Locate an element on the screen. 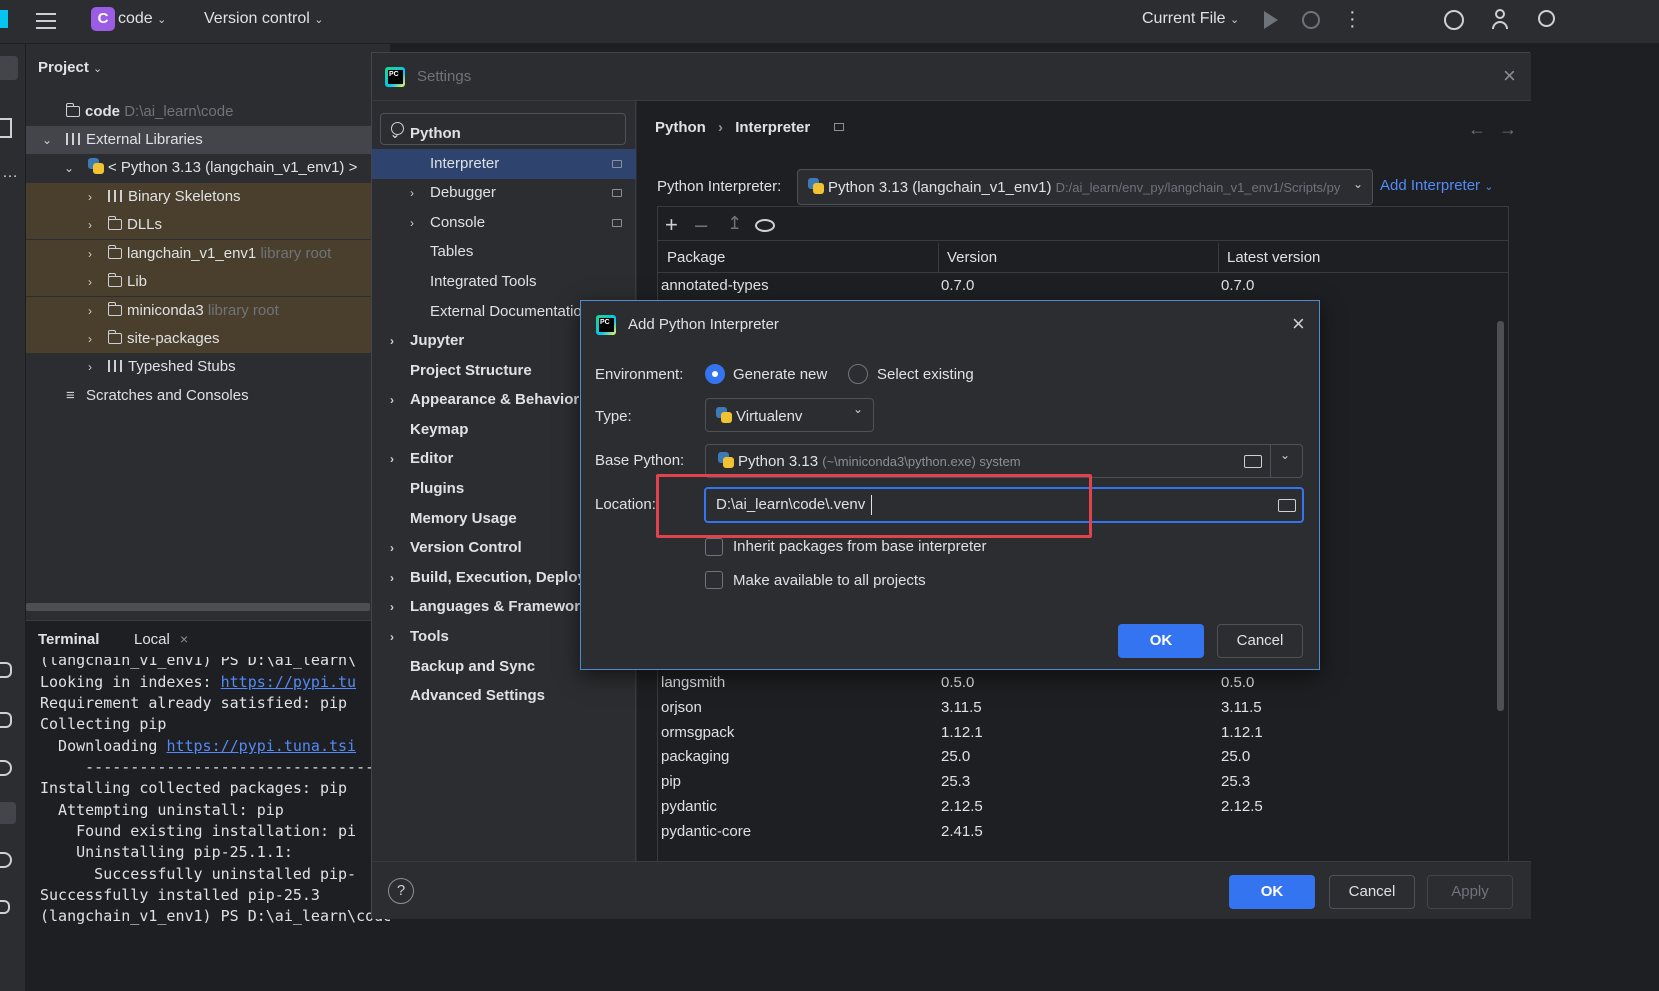 This screenshot has height=991, width=1659. tree-item-site-packages: › site-packages is located at coordinates (208, 339).